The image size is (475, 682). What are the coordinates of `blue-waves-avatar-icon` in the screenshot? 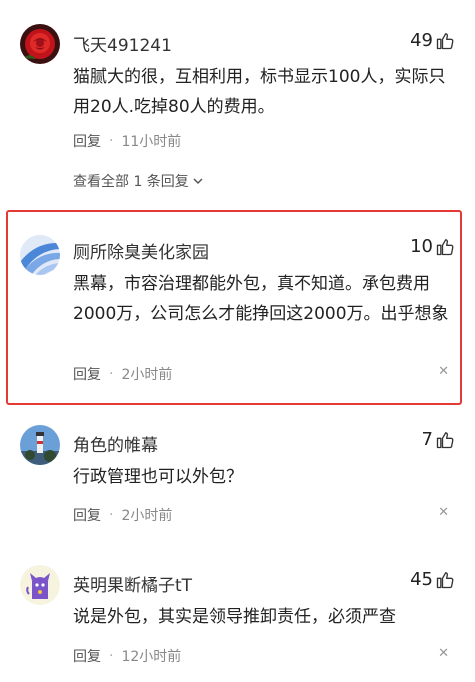 It's located at (40, 255).